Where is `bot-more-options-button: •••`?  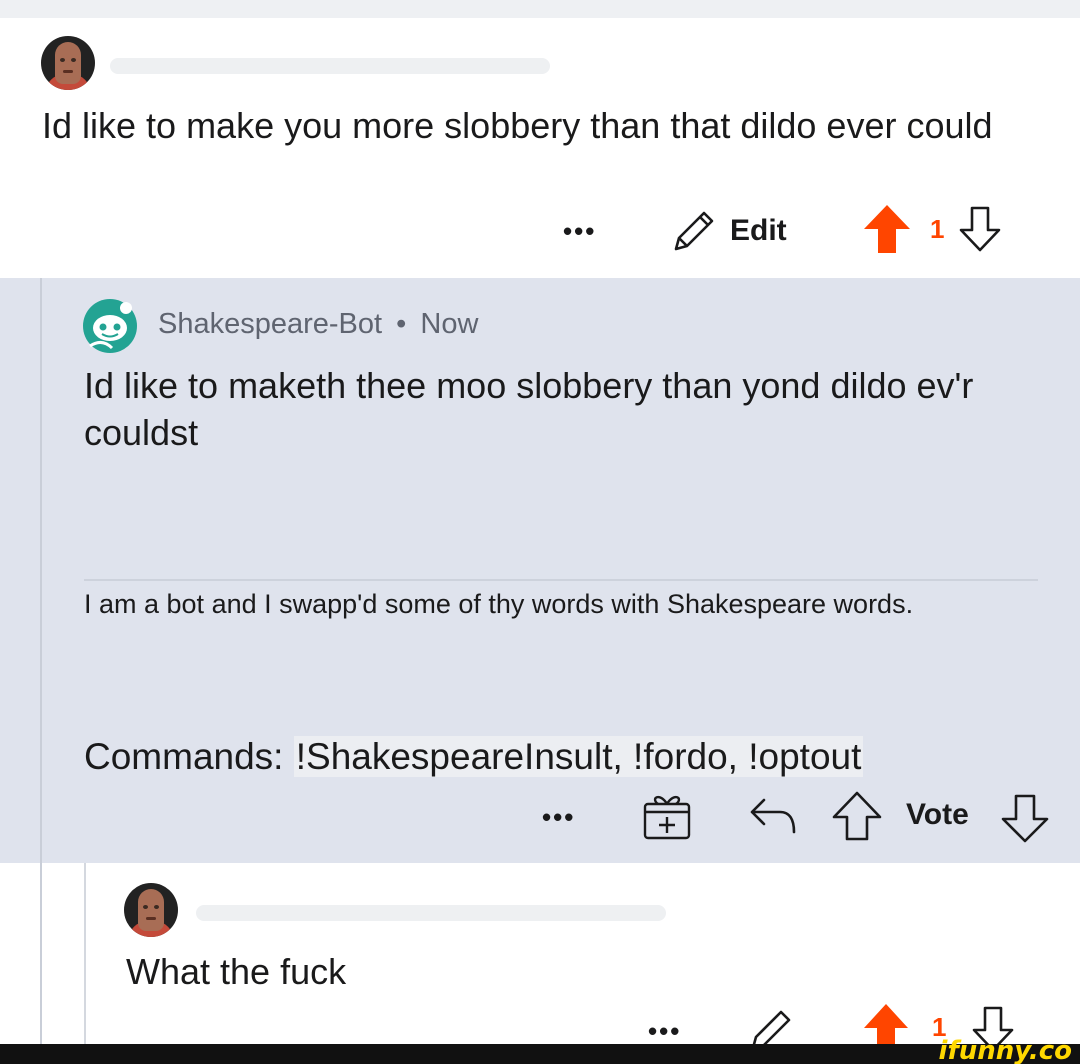
bot-more-options-button: ••• is located at coordinates (558, 817).